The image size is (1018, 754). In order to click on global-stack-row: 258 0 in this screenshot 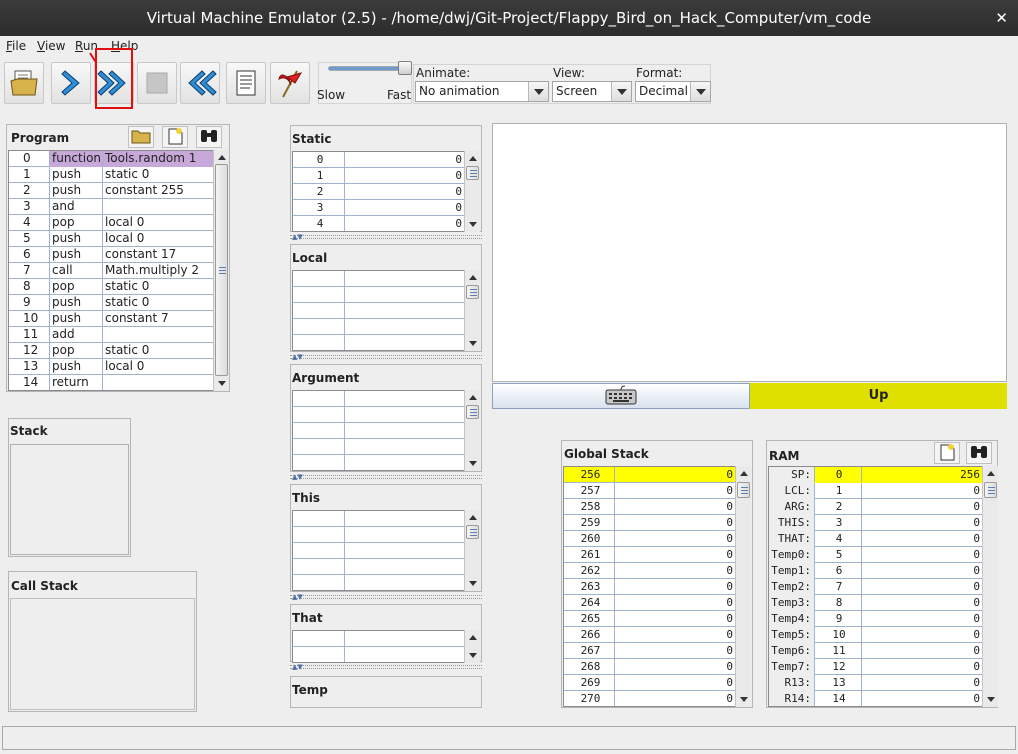, I will do `click(649, 507)`.